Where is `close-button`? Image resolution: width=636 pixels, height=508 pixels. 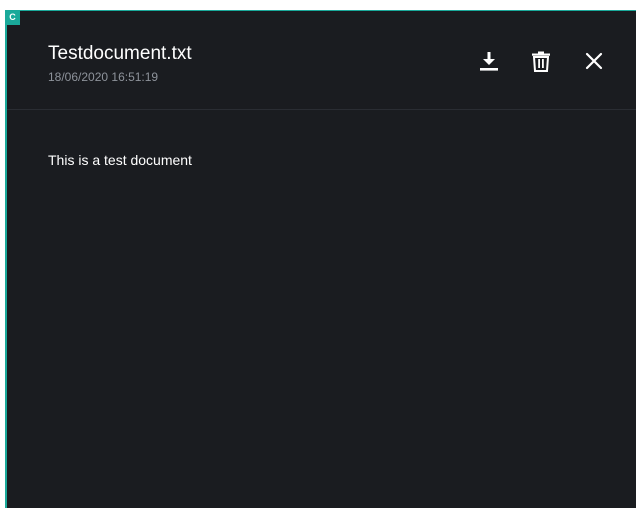 close-button is located at coordinates (594, 61).